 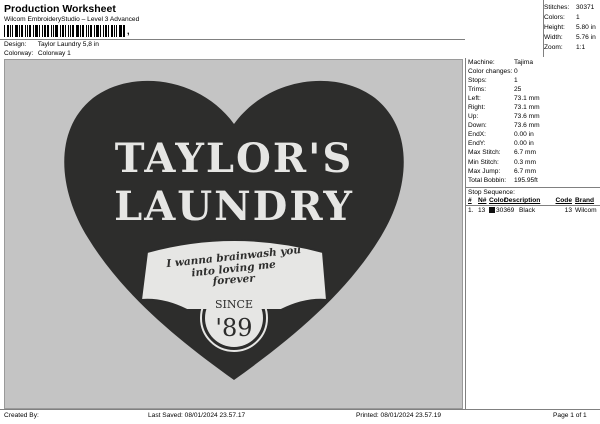 I want to click on row-n: 13, so click(x=482, y=210).